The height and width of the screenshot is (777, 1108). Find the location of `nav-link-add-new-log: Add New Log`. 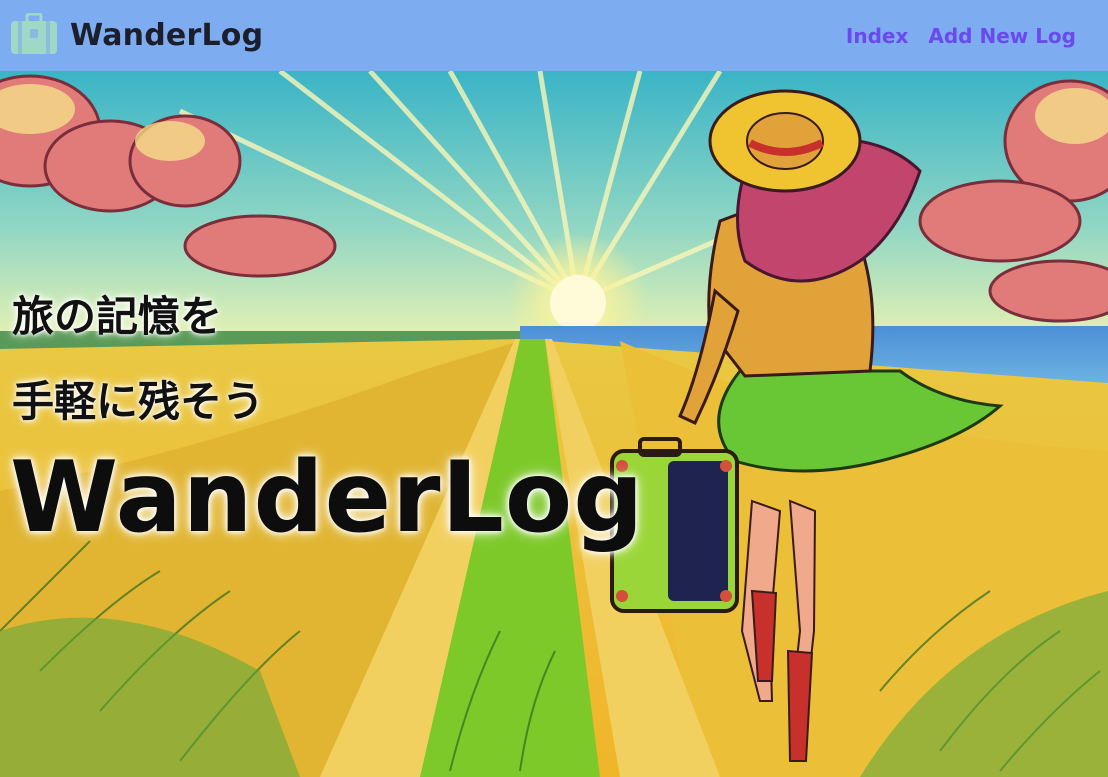

nav-link-add-new-log: Add New Log is located at coordinates (1002, 36).